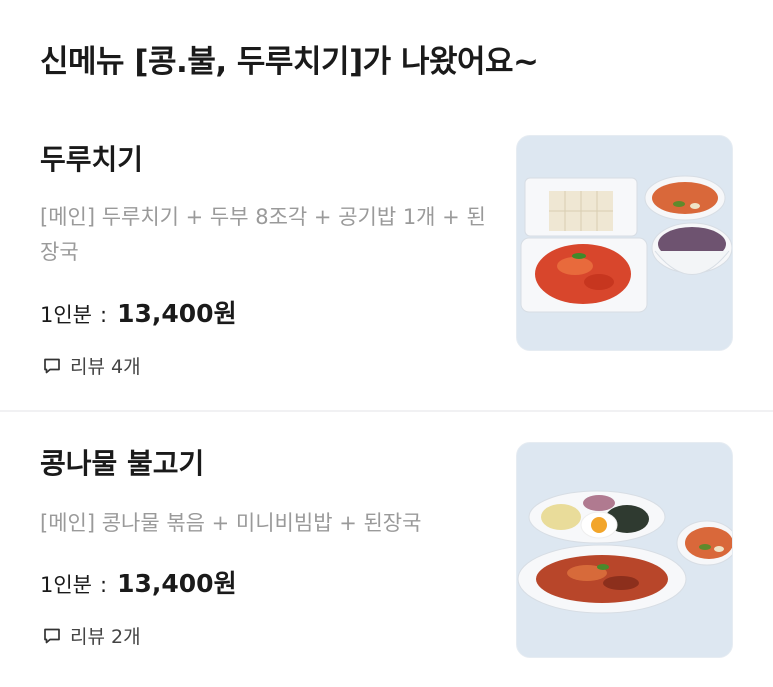 The width and height of the screenshot is (773, 687). Describe the element at coordinates (105, 367) in the screenshot. I see `review-count: 리뷰 4개` at that location.